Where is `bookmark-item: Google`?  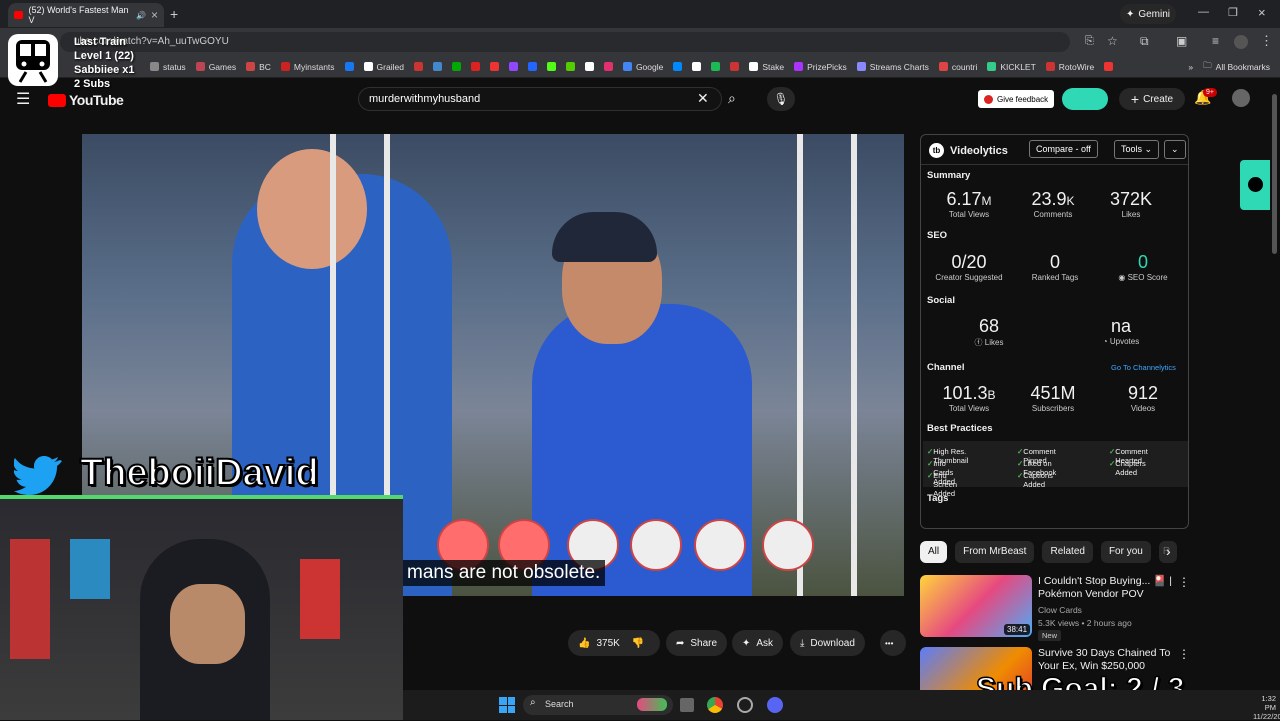 bookmark-item: Google is located at coordinates (642, 67).